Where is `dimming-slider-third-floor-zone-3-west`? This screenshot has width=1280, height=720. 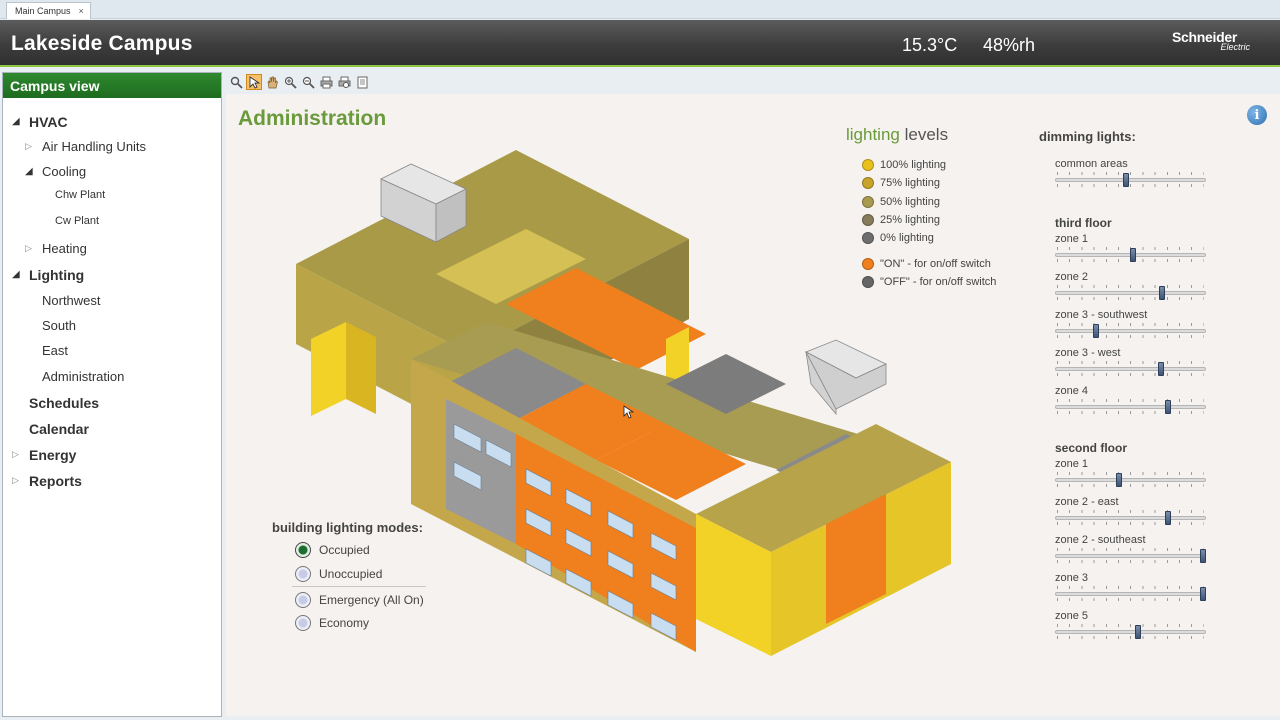
dimming-slider-third-floor-zone-3-west is located at coordinates (1130, 368).